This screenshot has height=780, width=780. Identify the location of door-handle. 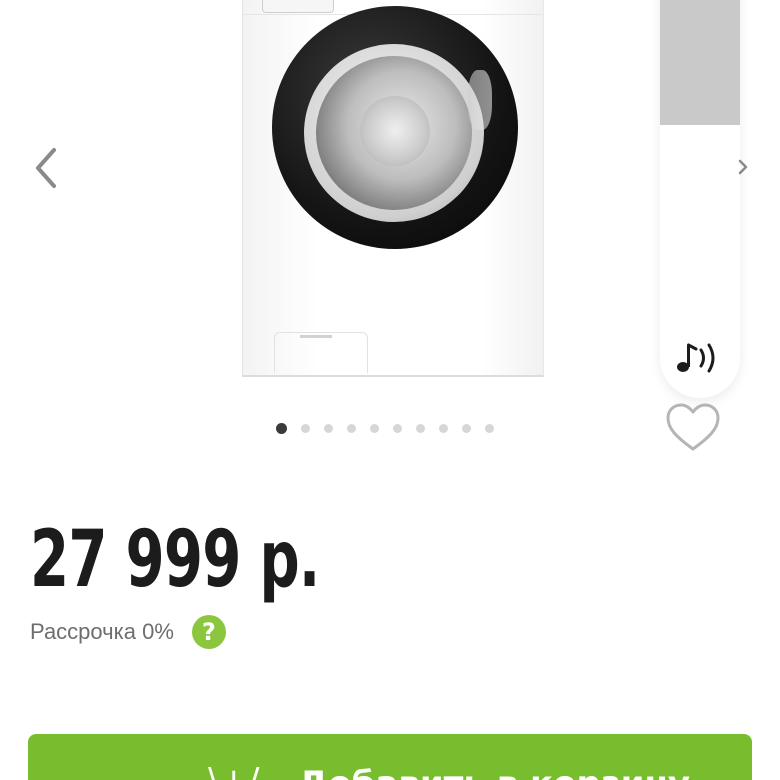
(480, 100).